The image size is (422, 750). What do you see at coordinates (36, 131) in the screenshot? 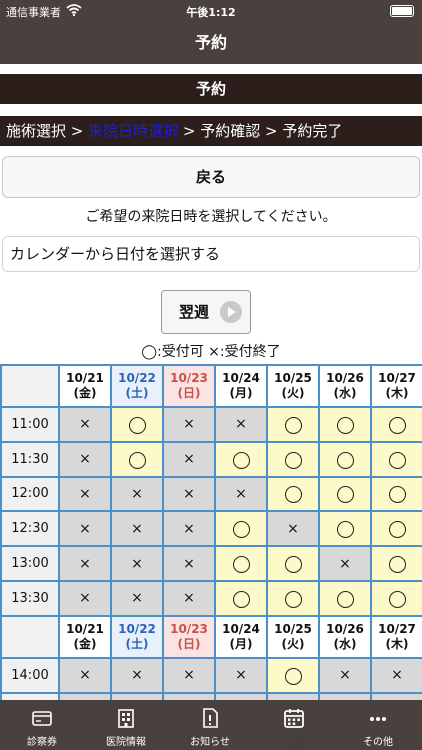
I see `step-treatment-select: 施術選択` at bounding box center [36, 131].